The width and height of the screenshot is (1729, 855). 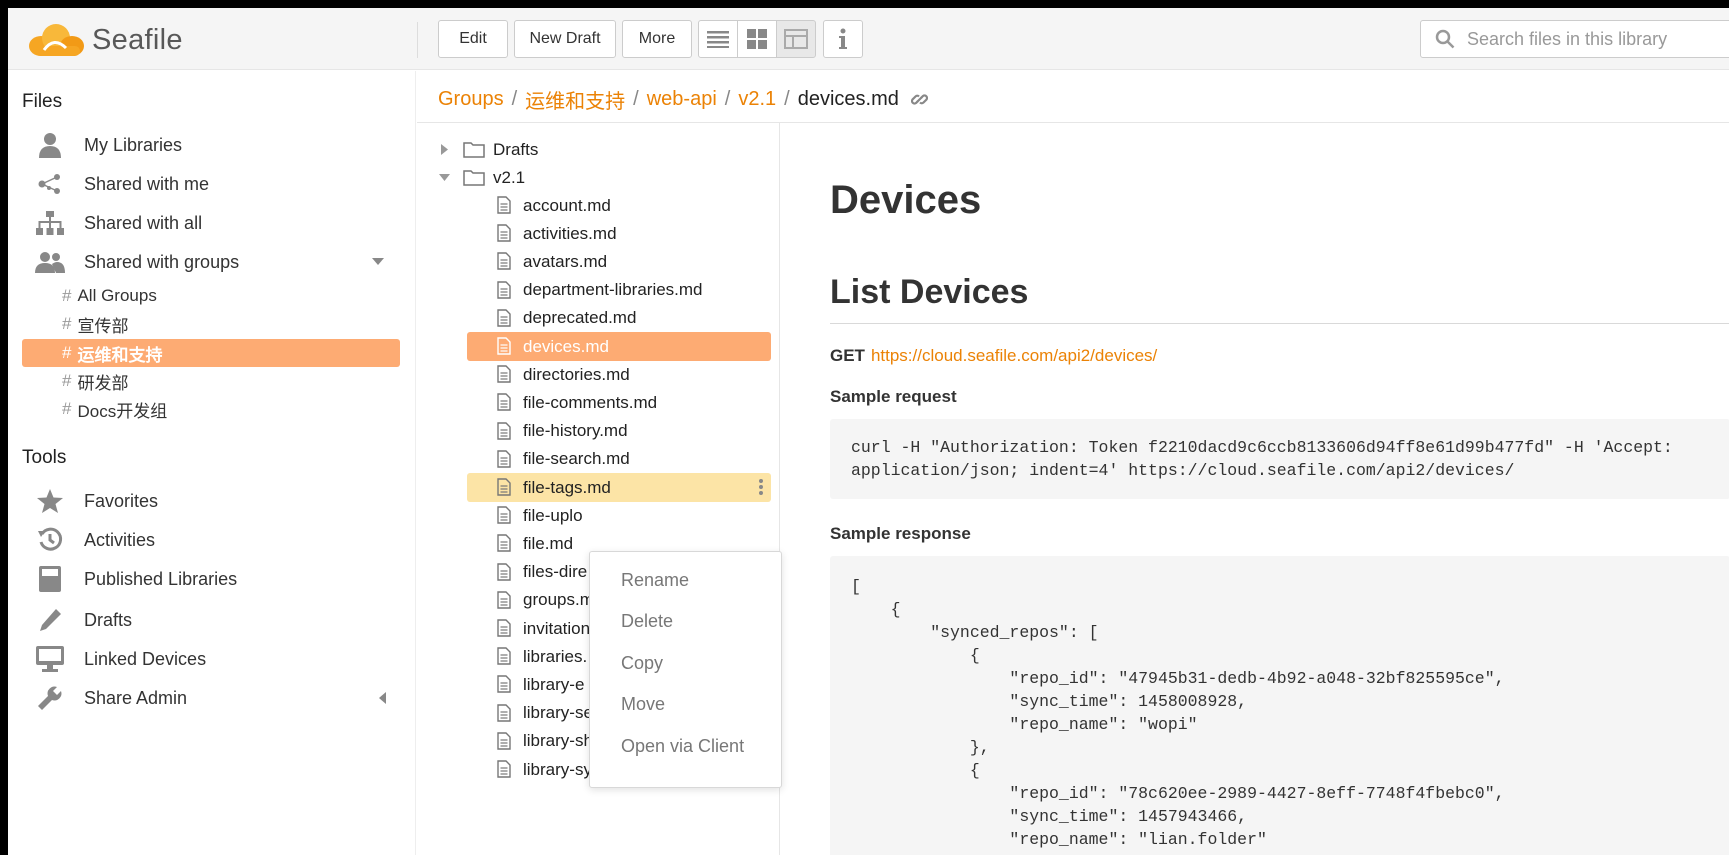 I want to click on tree-file-item: deprecated.md, so click(x=619, y=318).